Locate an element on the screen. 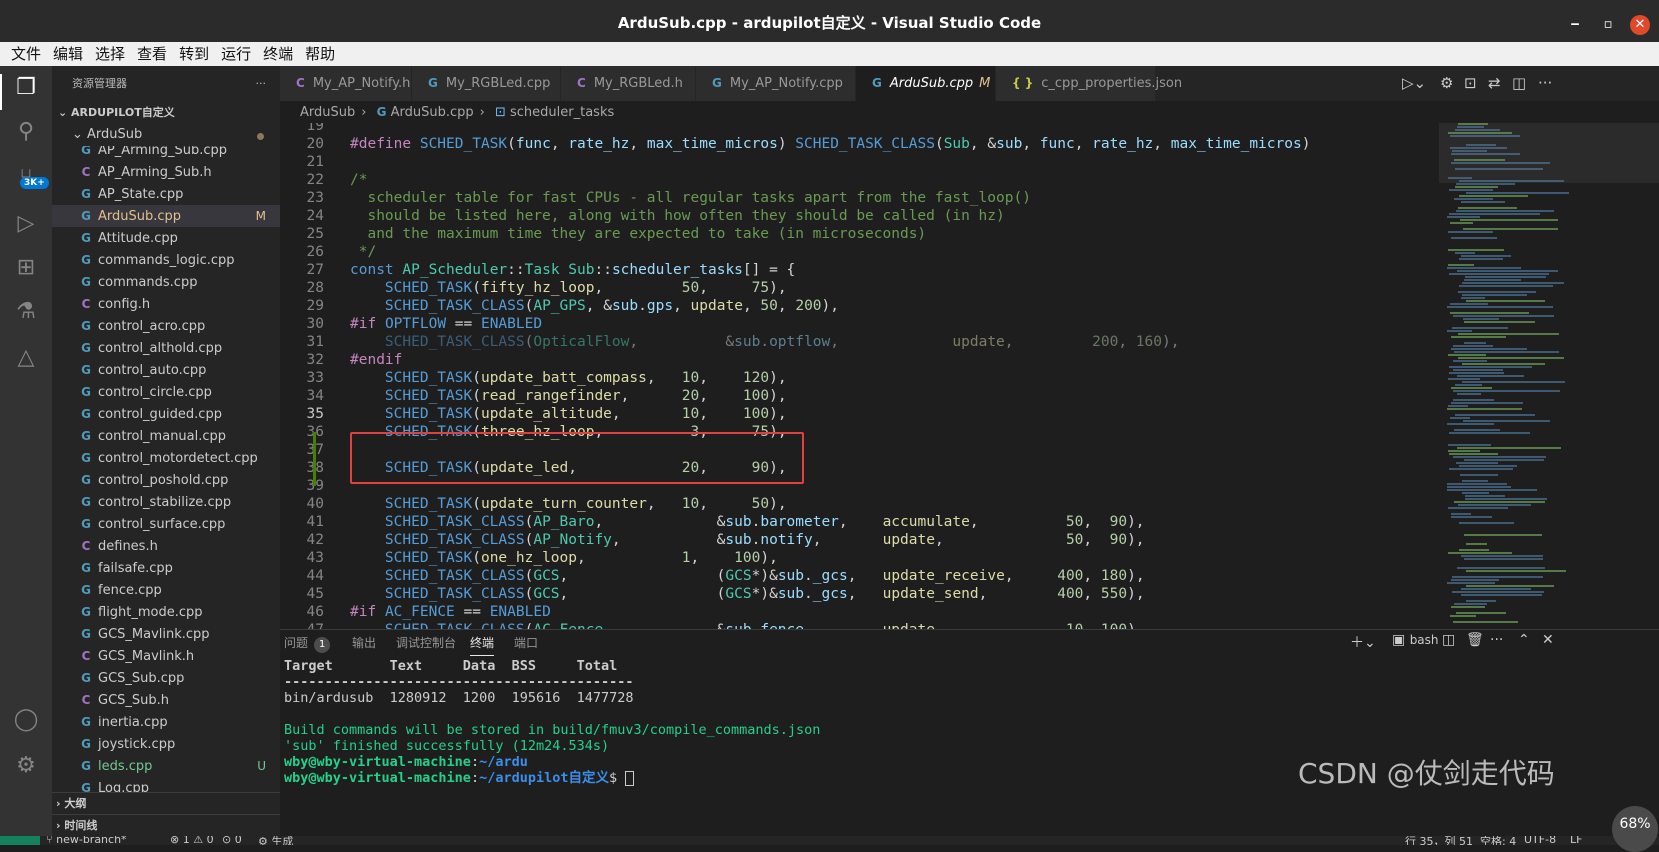 The image size is (1659, 852). file-item: Gleds.cpp U is located at coordinates (166, 766).